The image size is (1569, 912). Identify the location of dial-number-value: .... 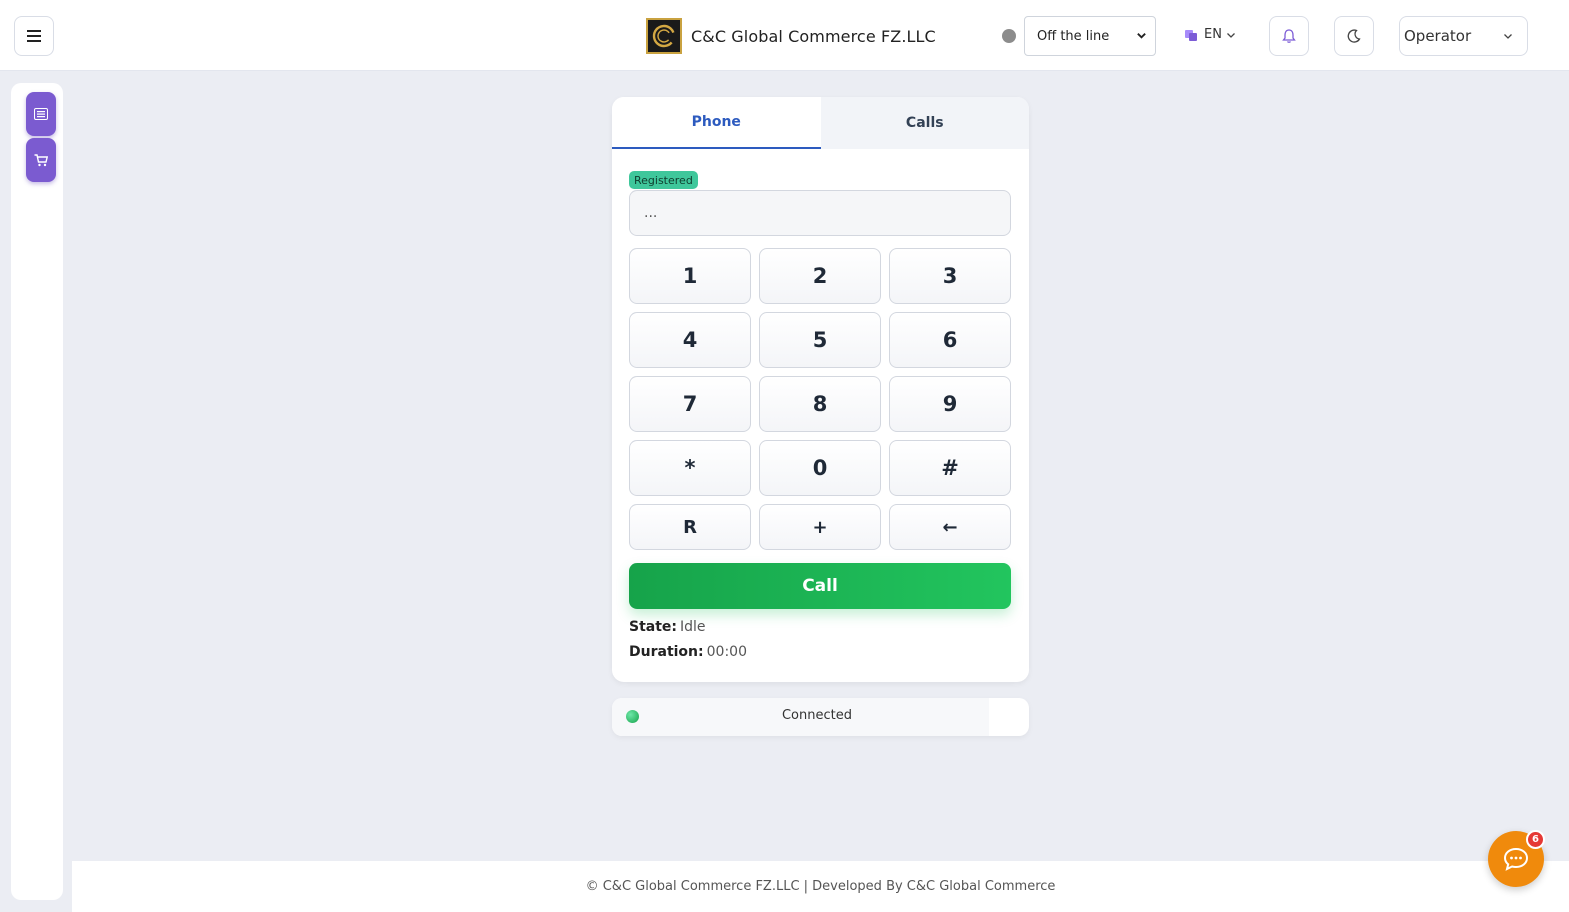
(651, 213).